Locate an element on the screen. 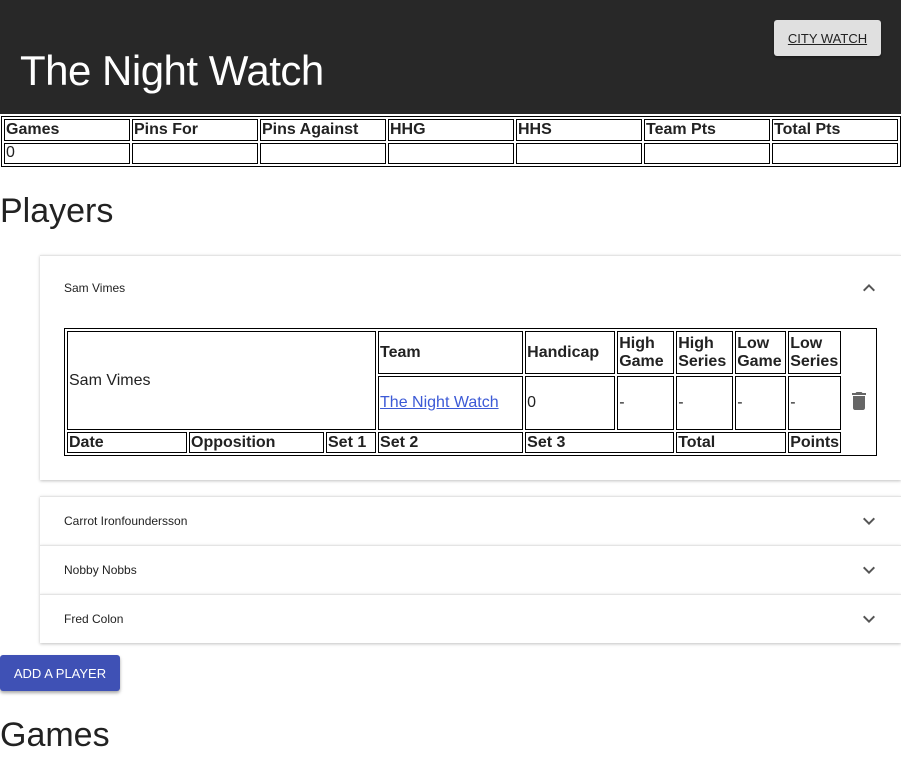  player-name-label: Fred Colon is located at coordinates (94, 619).